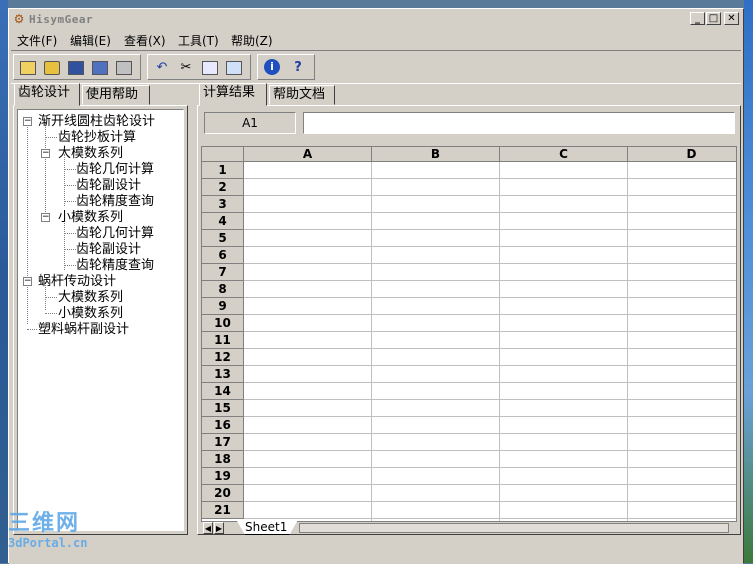  I want to click on tree-item-involute-spur-gear: 渐开线圆柱齿轮设计, so click(96, 122).